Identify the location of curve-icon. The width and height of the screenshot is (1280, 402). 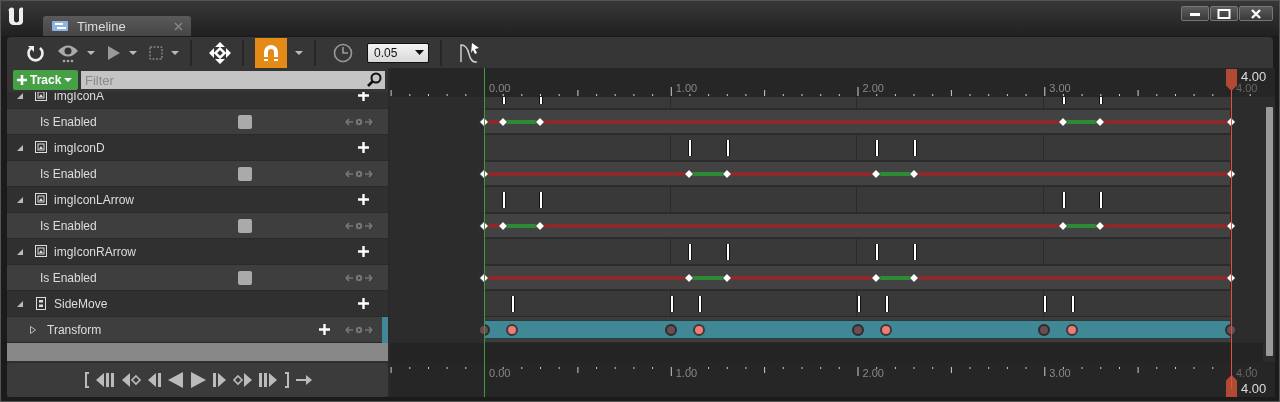
(470, 52).